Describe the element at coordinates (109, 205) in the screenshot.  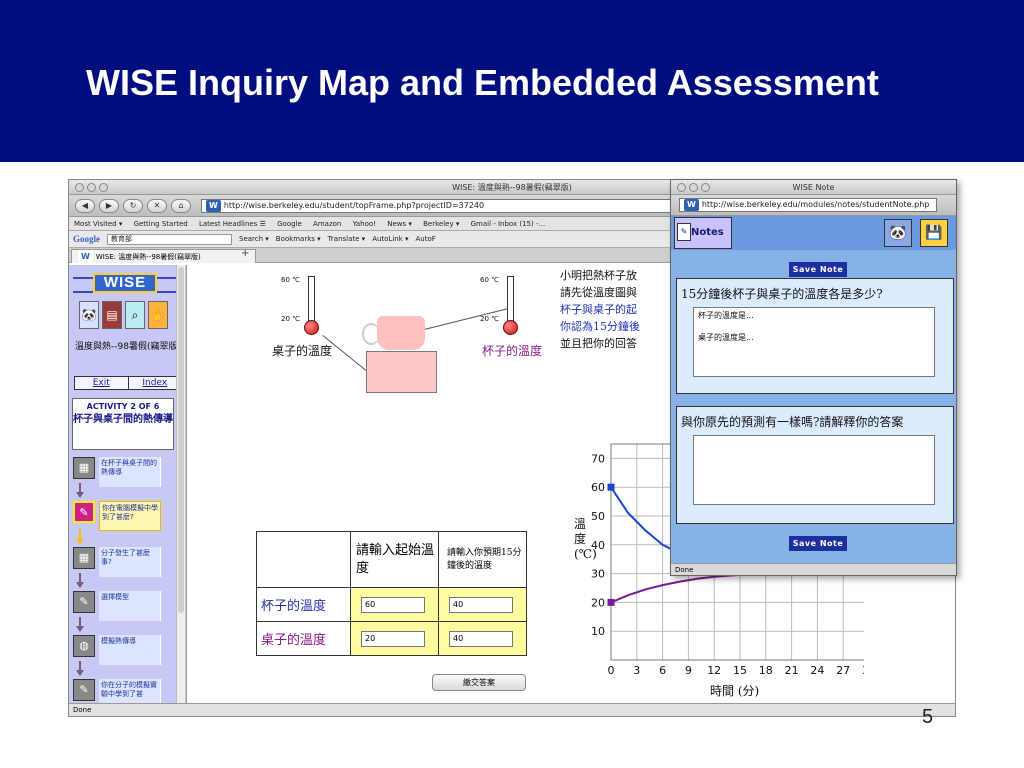
I see `forward-button: ▶` at that location.